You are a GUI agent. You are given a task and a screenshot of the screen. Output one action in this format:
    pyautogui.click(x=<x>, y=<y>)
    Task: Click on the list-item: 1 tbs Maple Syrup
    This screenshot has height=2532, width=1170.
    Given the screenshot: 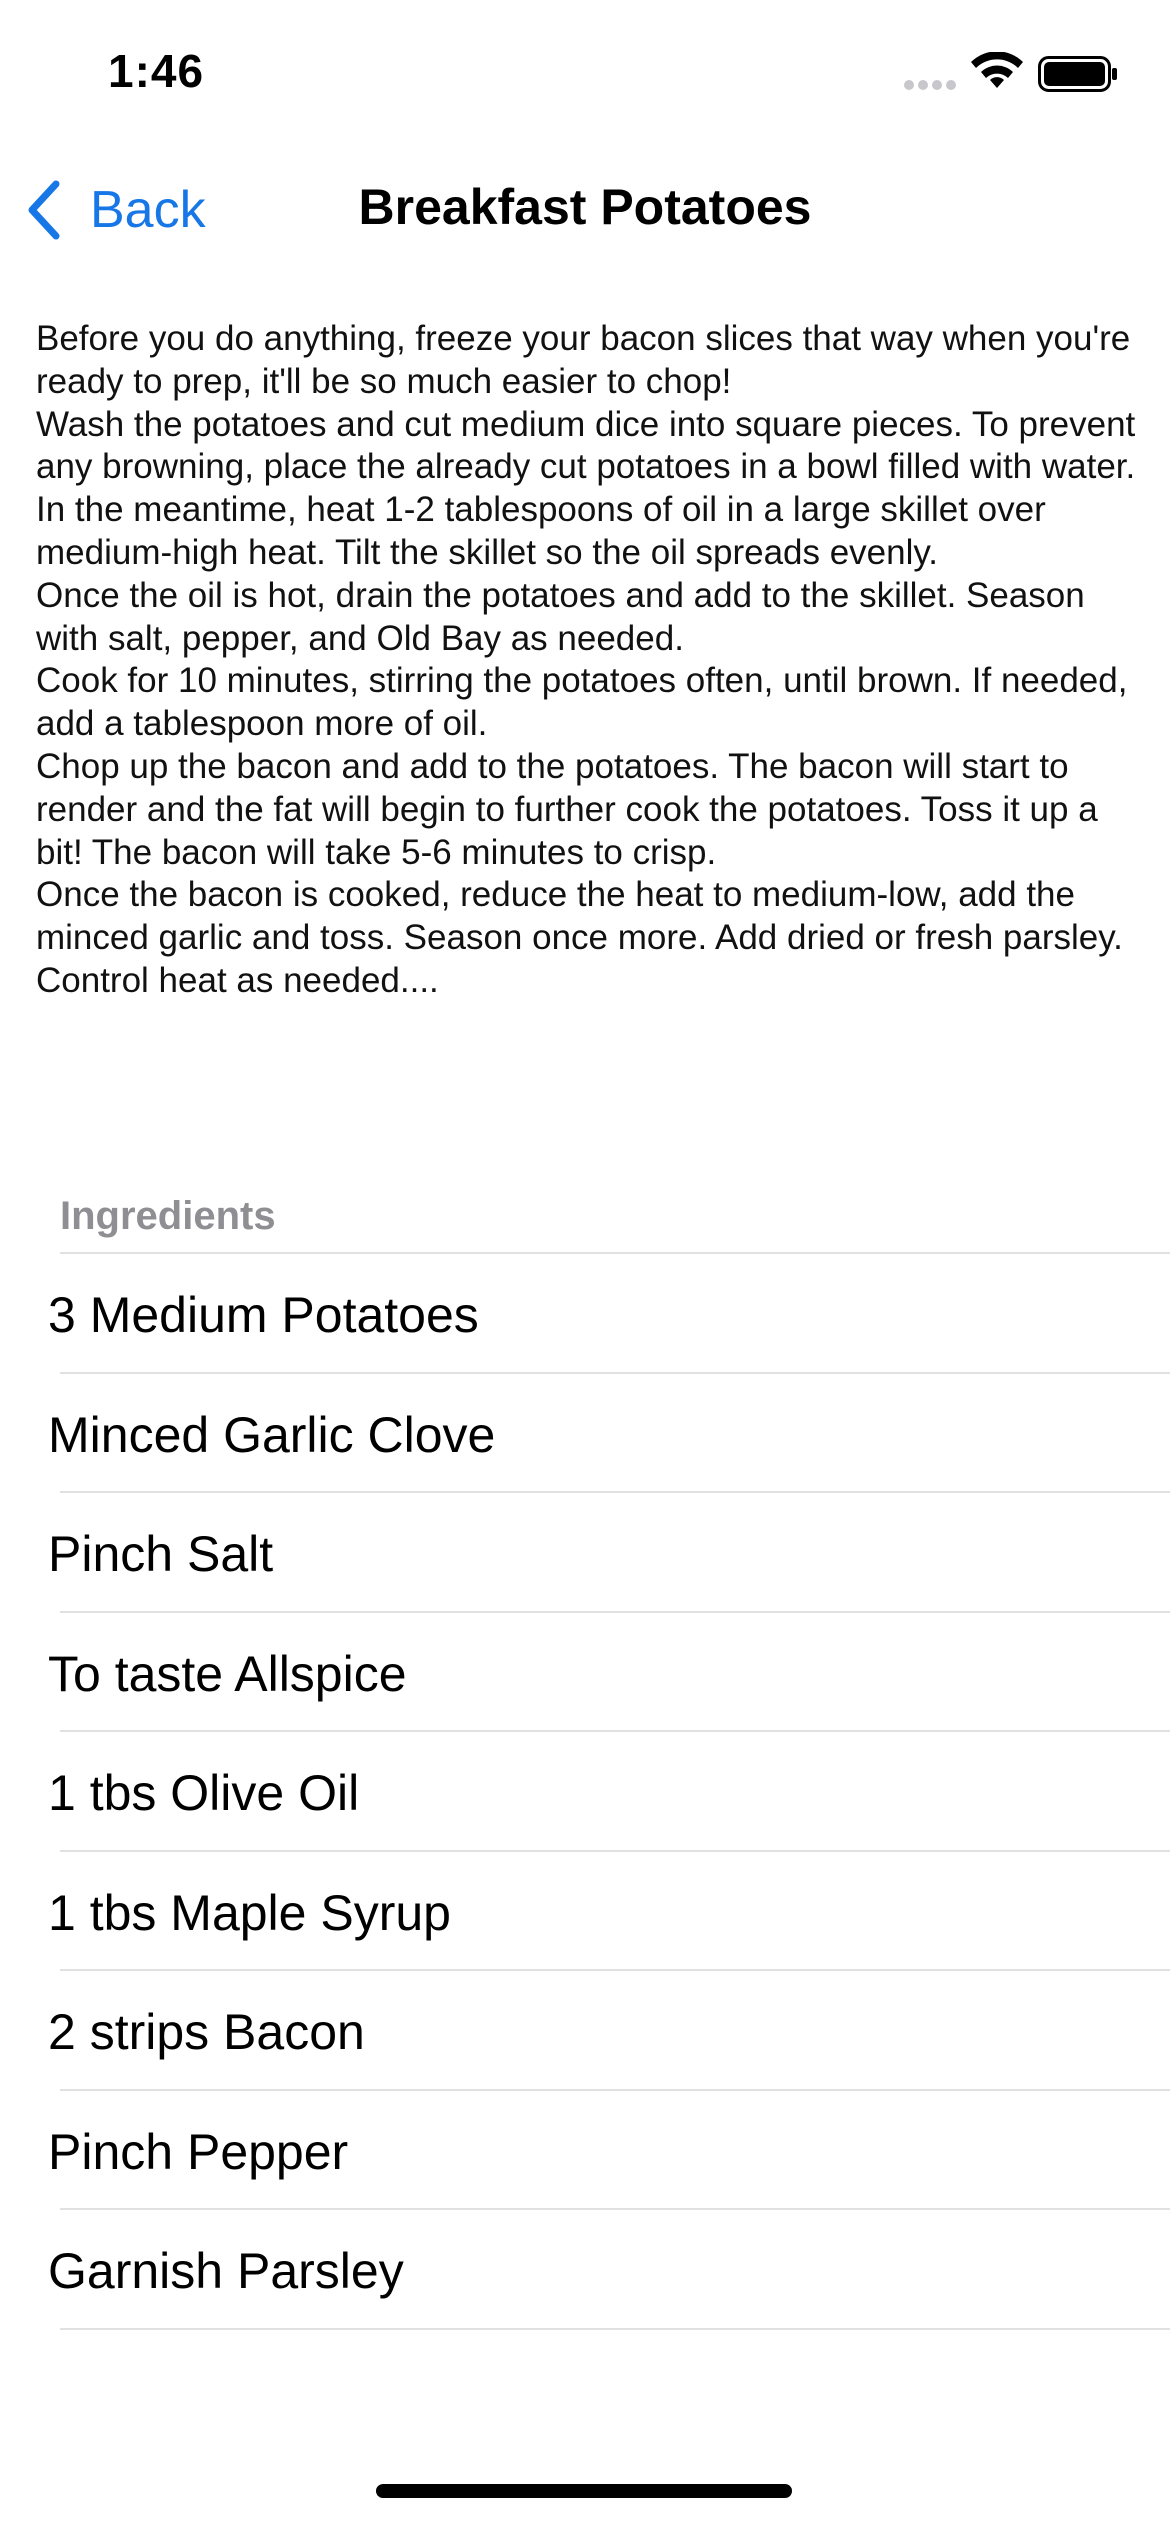 What is the action you would take?
    pyautogui.click(x=609, y=1909)
    